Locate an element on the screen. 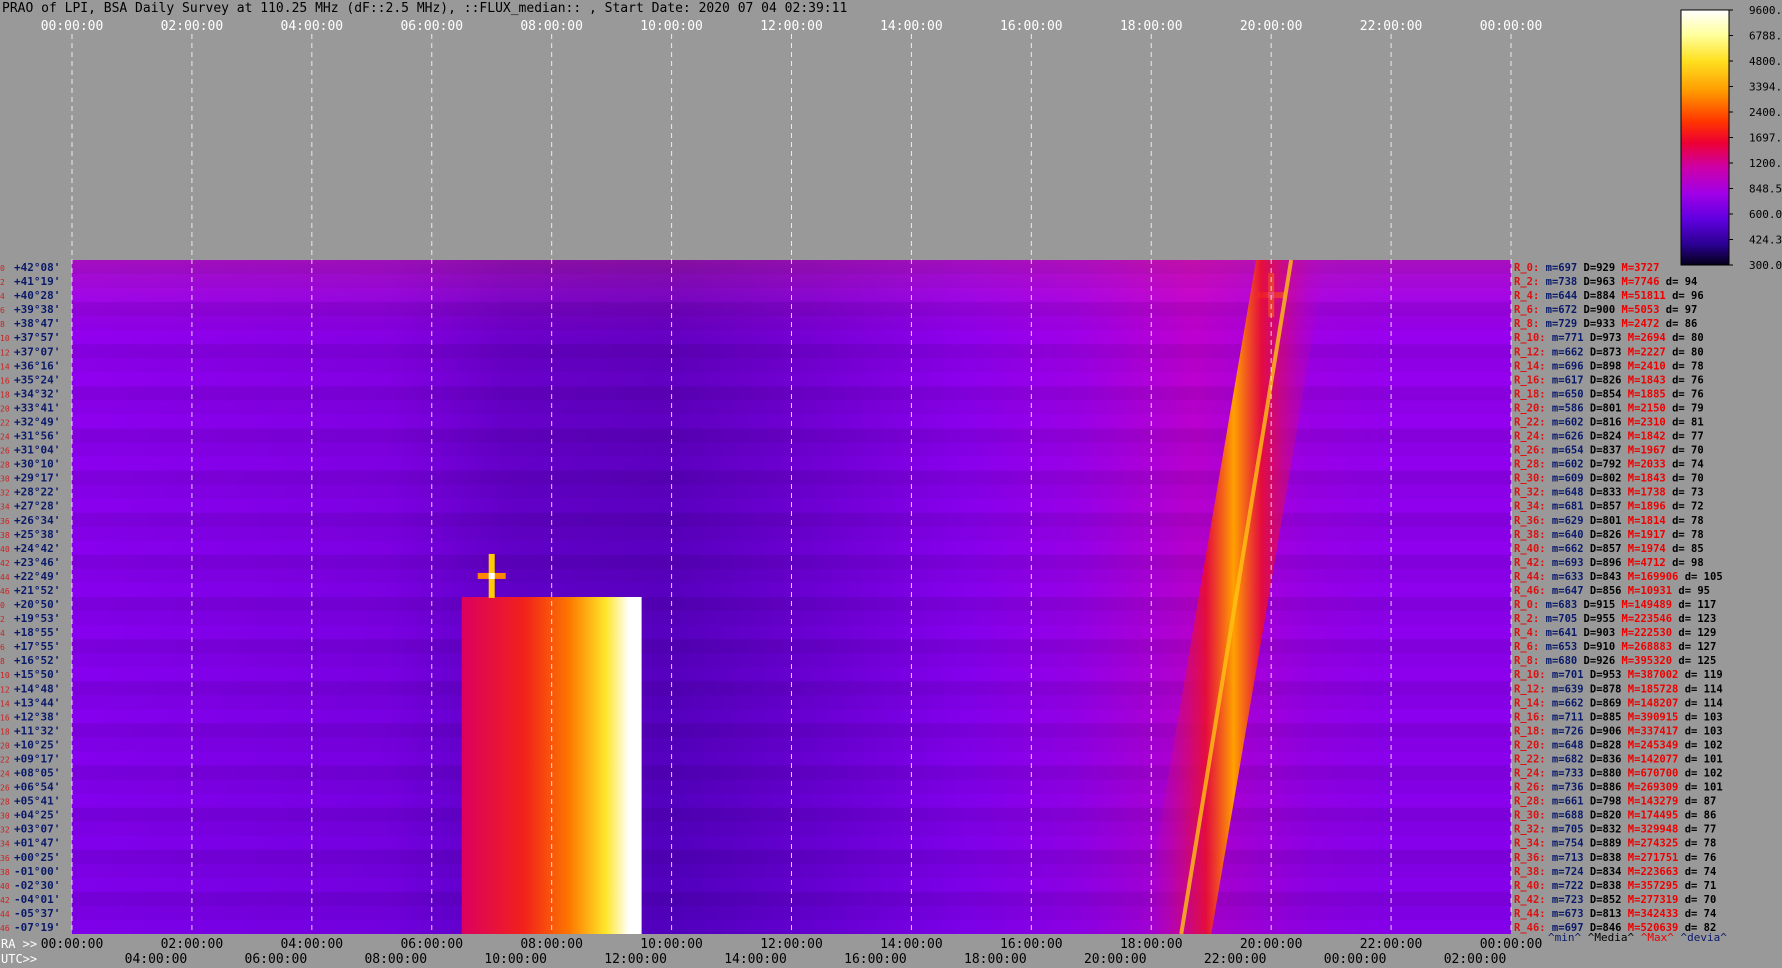 The image size is (1782, 968). row-stat-value: m=688 is located at coordinates (1565, 816).